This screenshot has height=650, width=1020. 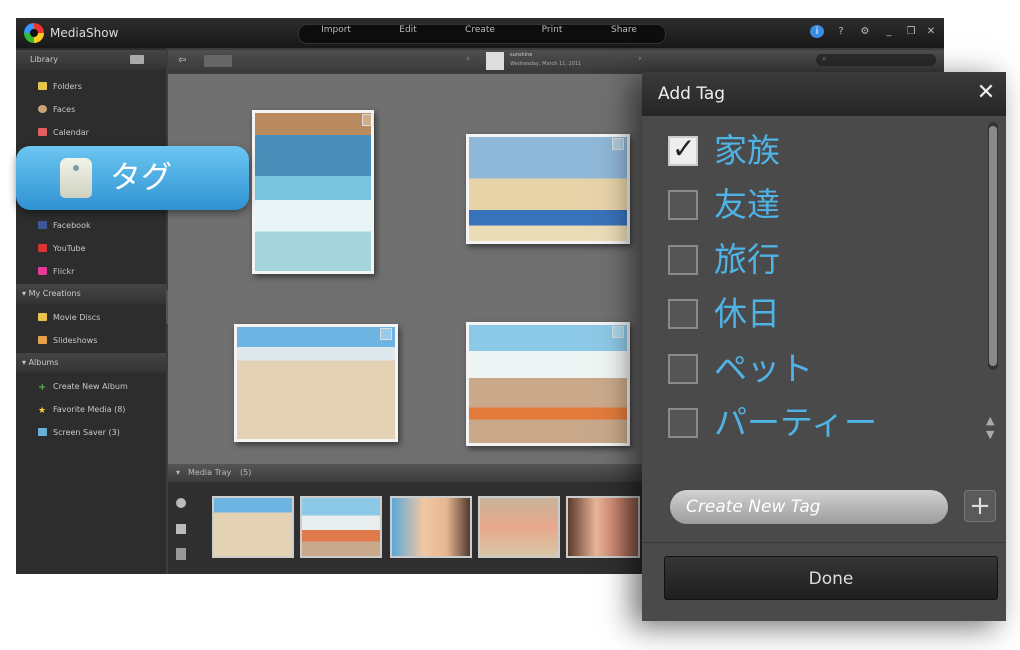 What do you see at coordinates (817, 31) in the screenshot?
I see `info-icon: i` at bounding box center [817, 31].